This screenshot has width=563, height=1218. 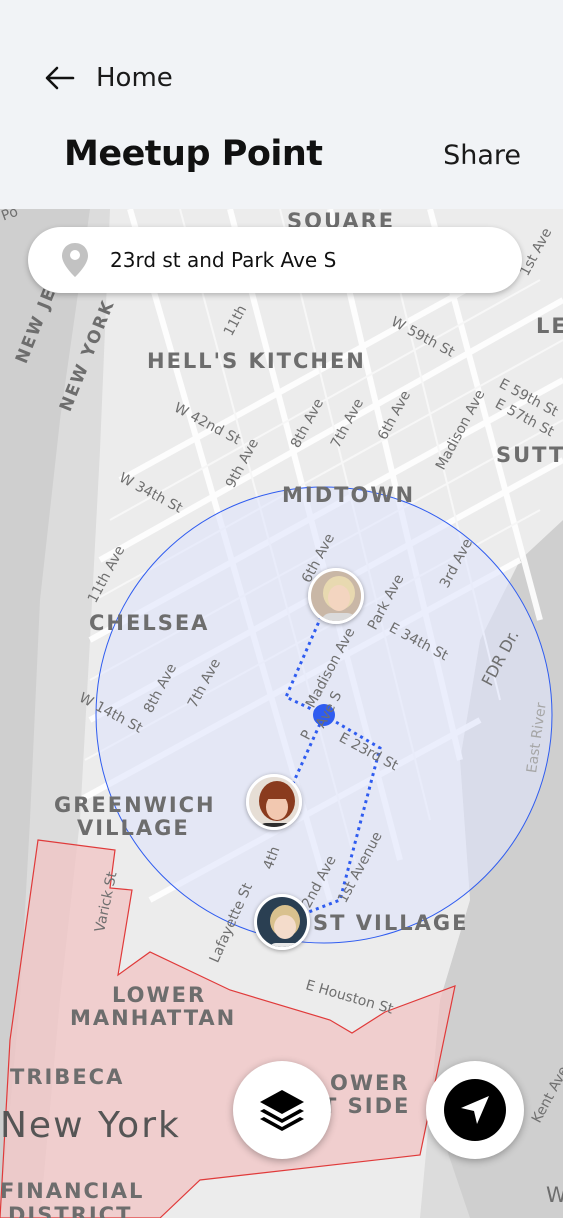 I want to click on label-tribeca: TRIBECA, so click(x=67, y=1077).